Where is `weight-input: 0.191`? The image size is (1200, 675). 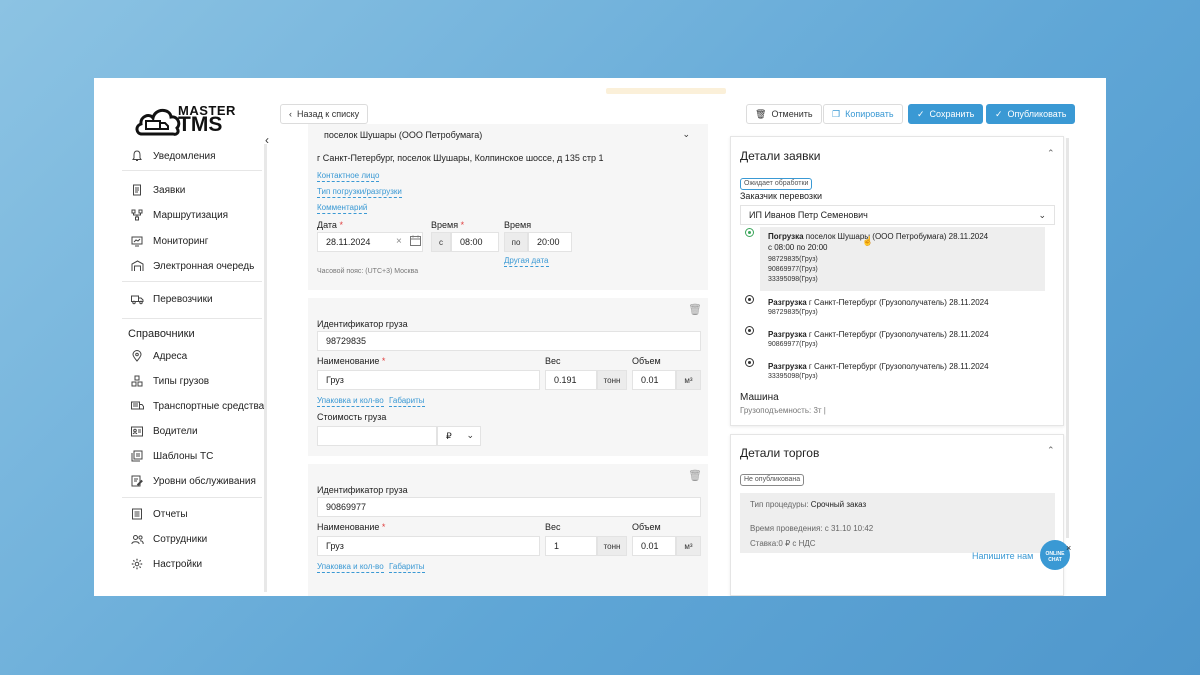 weight-input: 0.191 is located at coordinates (571, 380).